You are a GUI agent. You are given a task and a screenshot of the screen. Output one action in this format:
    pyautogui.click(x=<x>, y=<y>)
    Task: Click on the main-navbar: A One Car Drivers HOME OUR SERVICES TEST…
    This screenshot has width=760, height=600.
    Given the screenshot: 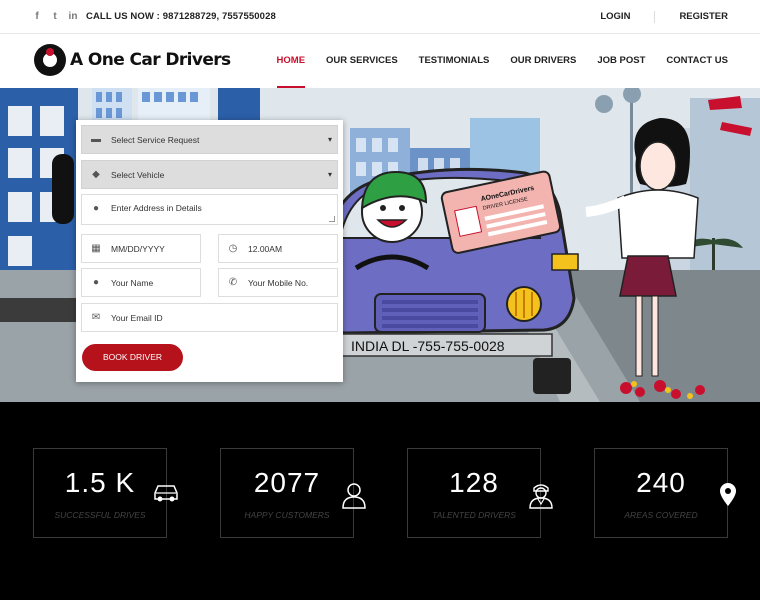 What is the action you would take?
    pyautogui.click(x=380, y=61)
    